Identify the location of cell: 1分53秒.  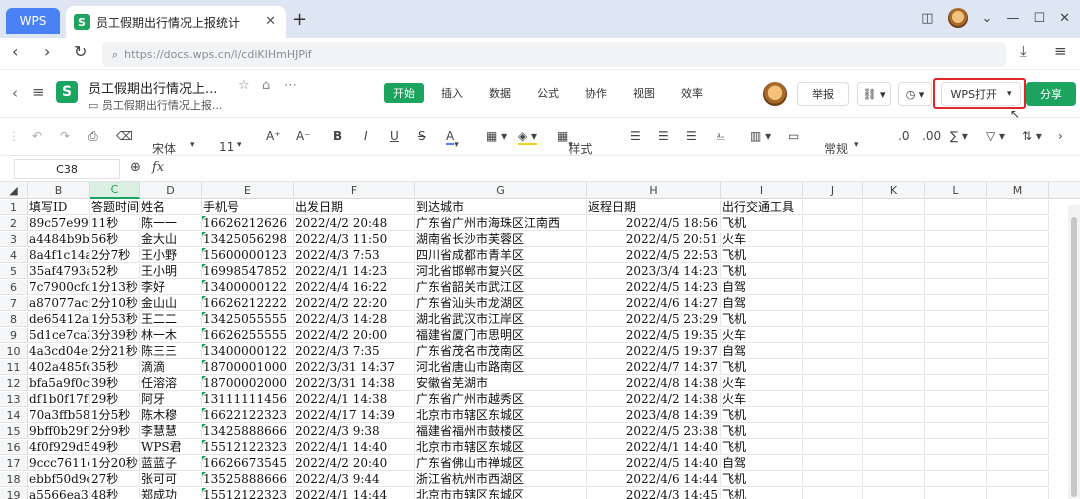
(115, 319).